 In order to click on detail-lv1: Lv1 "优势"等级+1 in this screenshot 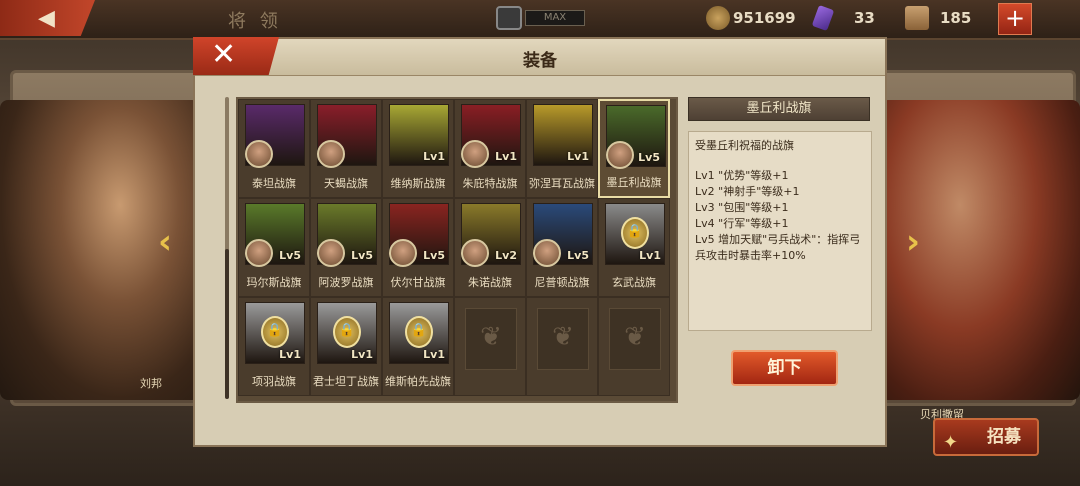, I will do `click(742, 175)`.